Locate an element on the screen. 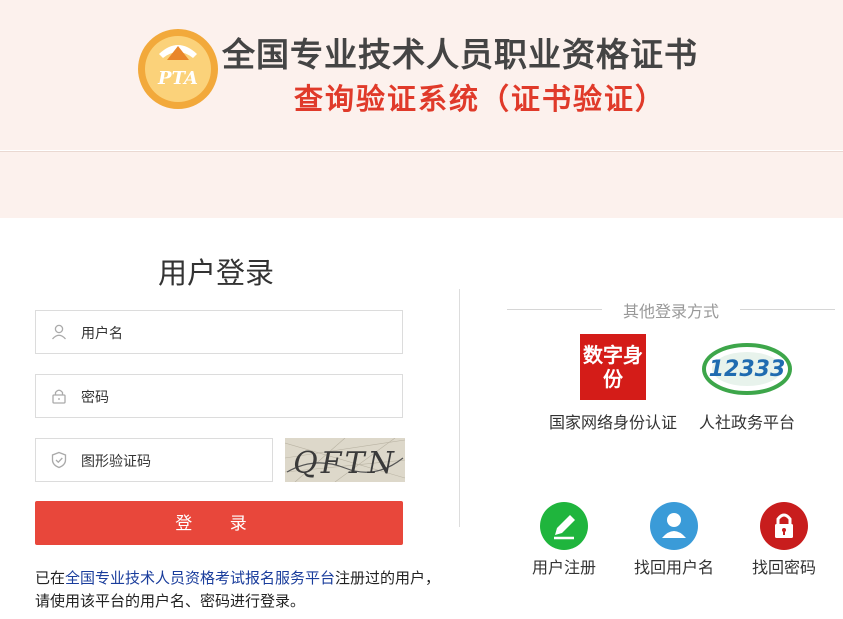 The height and width of the screenshot is (619, 843). shield-icon is located at coordinates (59, 460).